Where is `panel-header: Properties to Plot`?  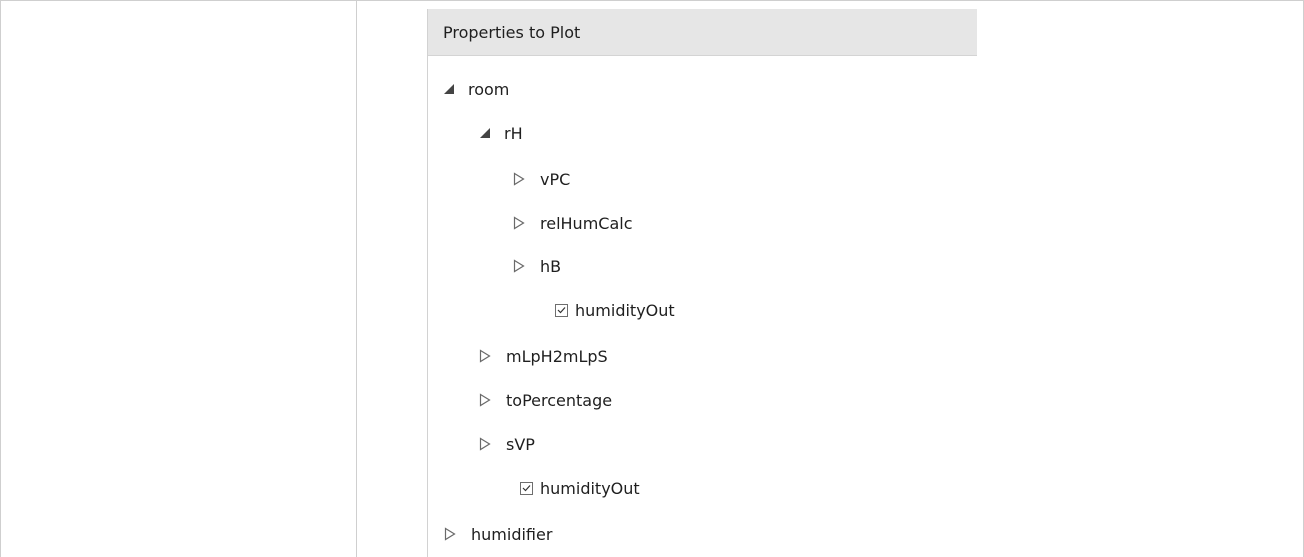 panel-header: Properties to Plot is located at coordinates (702, 32).